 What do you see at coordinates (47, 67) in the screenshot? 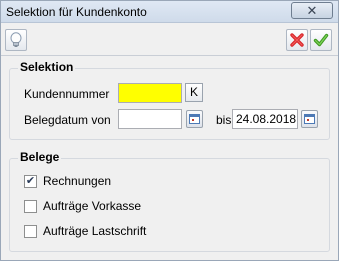
I see `selektion-group-title: Selektion` at bounding box center [47, 67].